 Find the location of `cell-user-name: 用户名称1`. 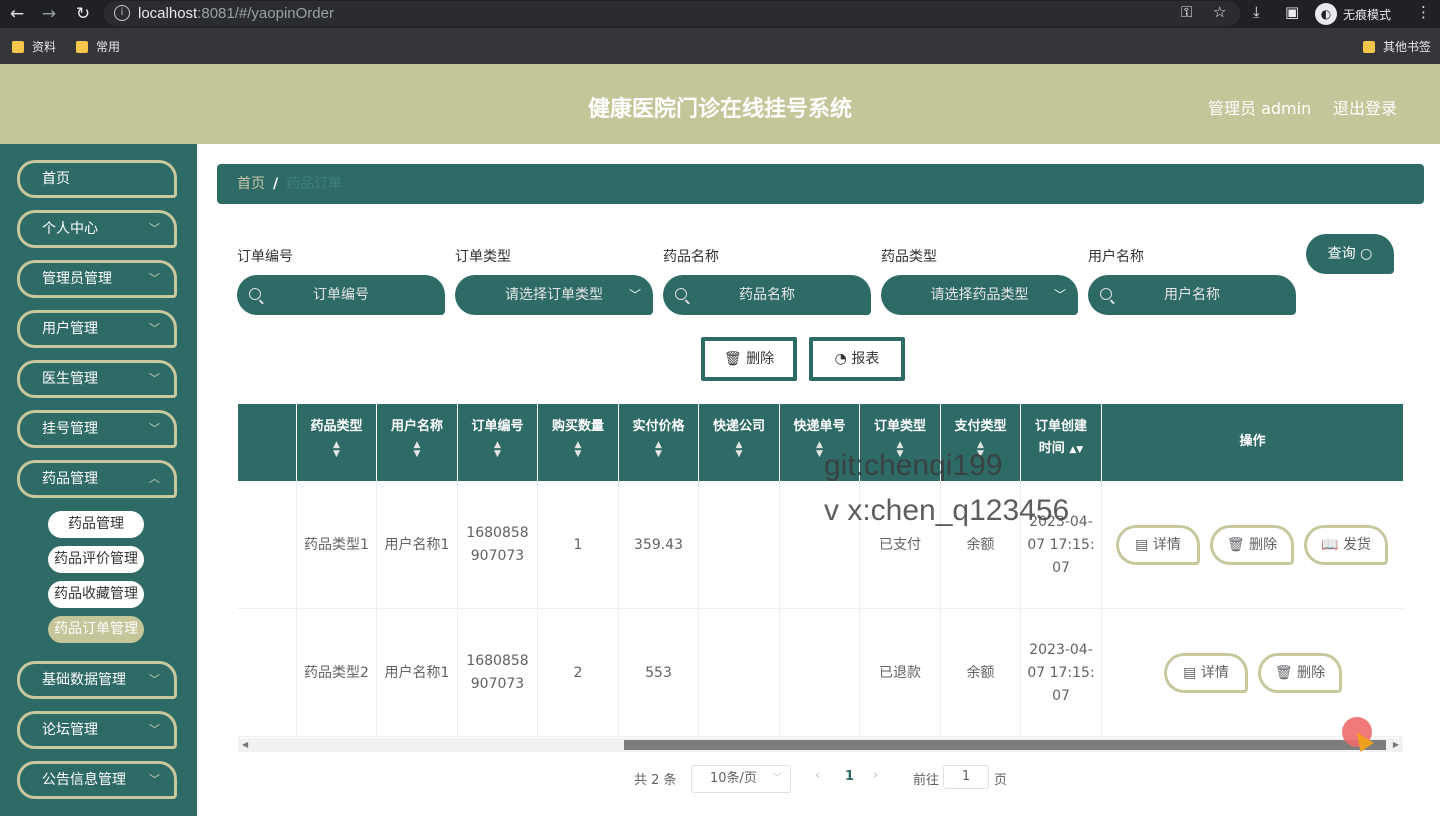

cell-user-name: 用户名称1 is located at coordinates (417, 545).